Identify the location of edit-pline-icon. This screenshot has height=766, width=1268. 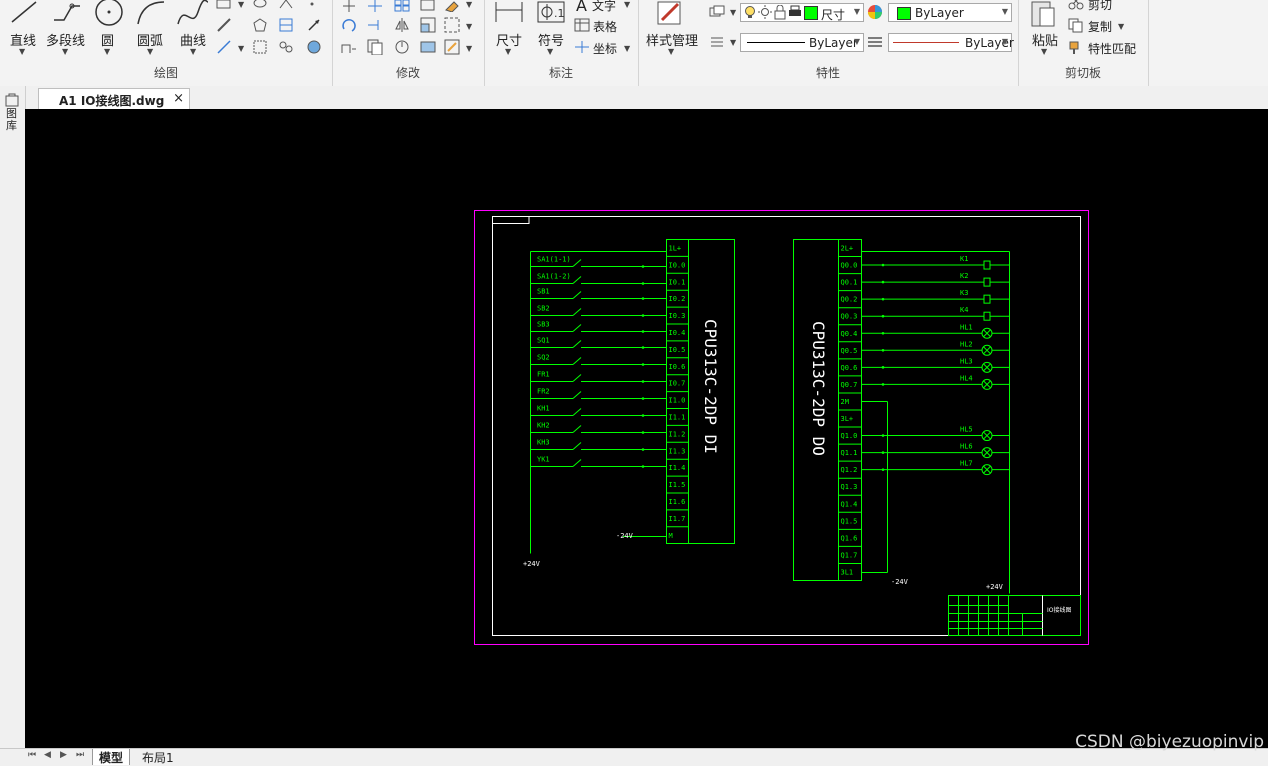
(452, 47).